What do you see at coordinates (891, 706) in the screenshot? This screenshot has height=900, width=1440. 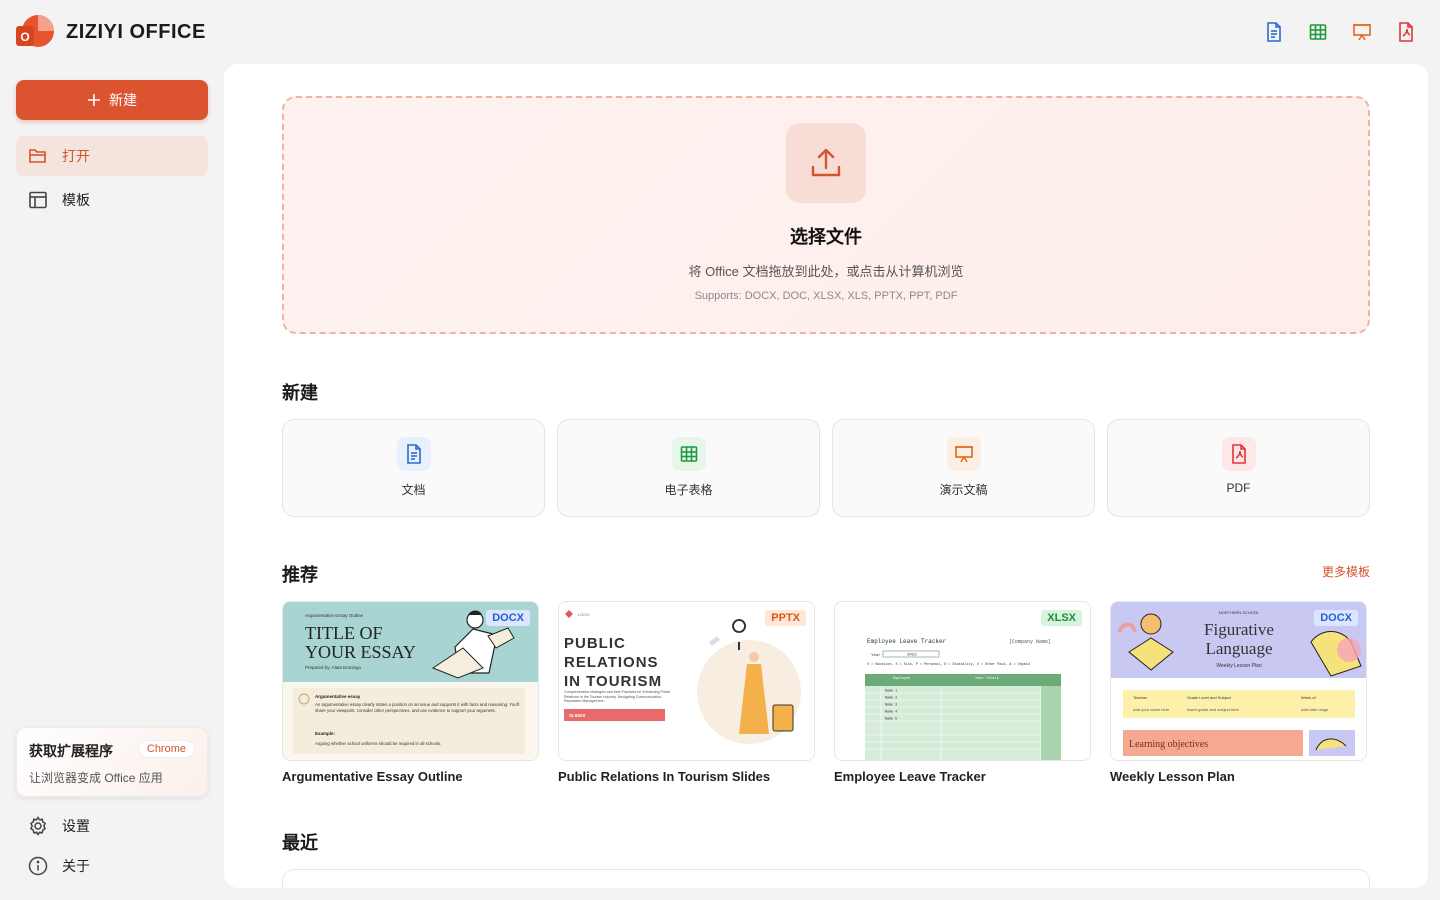 I see `thumb-row-3: Name 3` at bounding box center [891, 706].